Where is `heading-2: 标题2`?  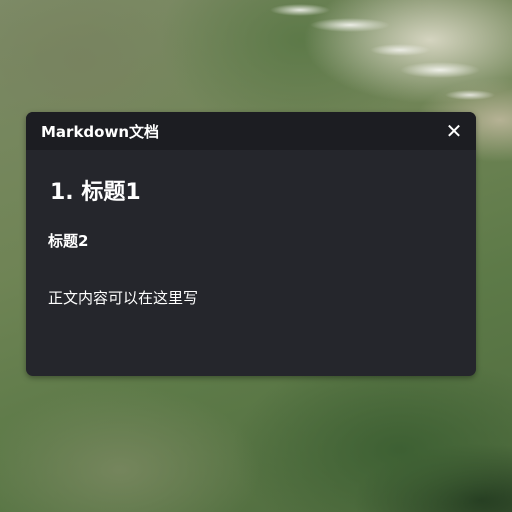
heading-2: 标题2 is located at coordinates (68, 241).